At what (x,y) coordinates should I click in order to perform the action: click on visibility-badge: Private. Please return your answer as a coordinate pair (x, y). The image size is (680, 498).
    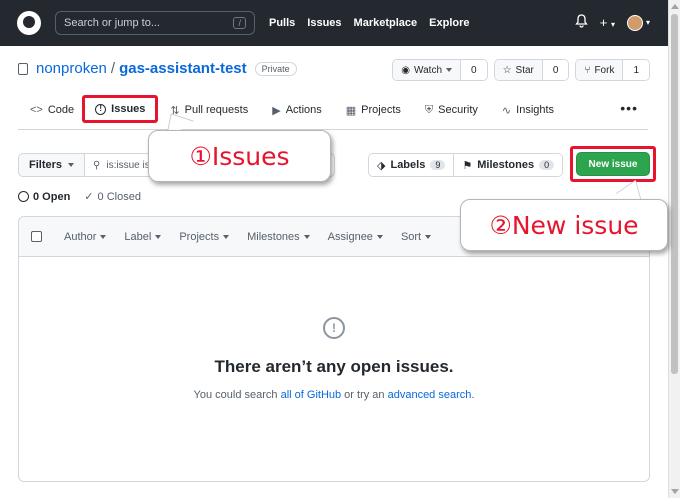
    Looking at the image, I should click on (275, 68).